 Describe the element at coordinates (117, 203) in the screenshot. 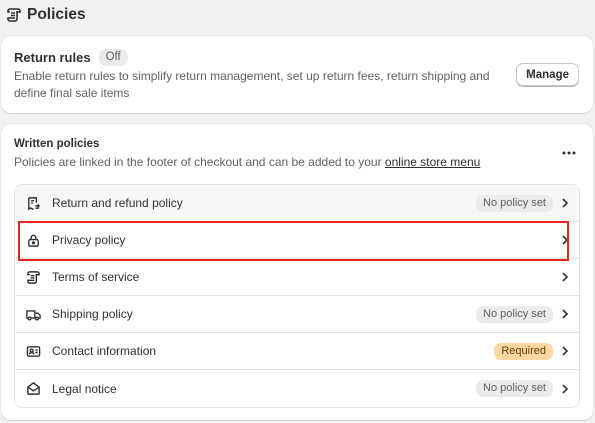

I see `list-item-label: Return and refund policy` at that location.